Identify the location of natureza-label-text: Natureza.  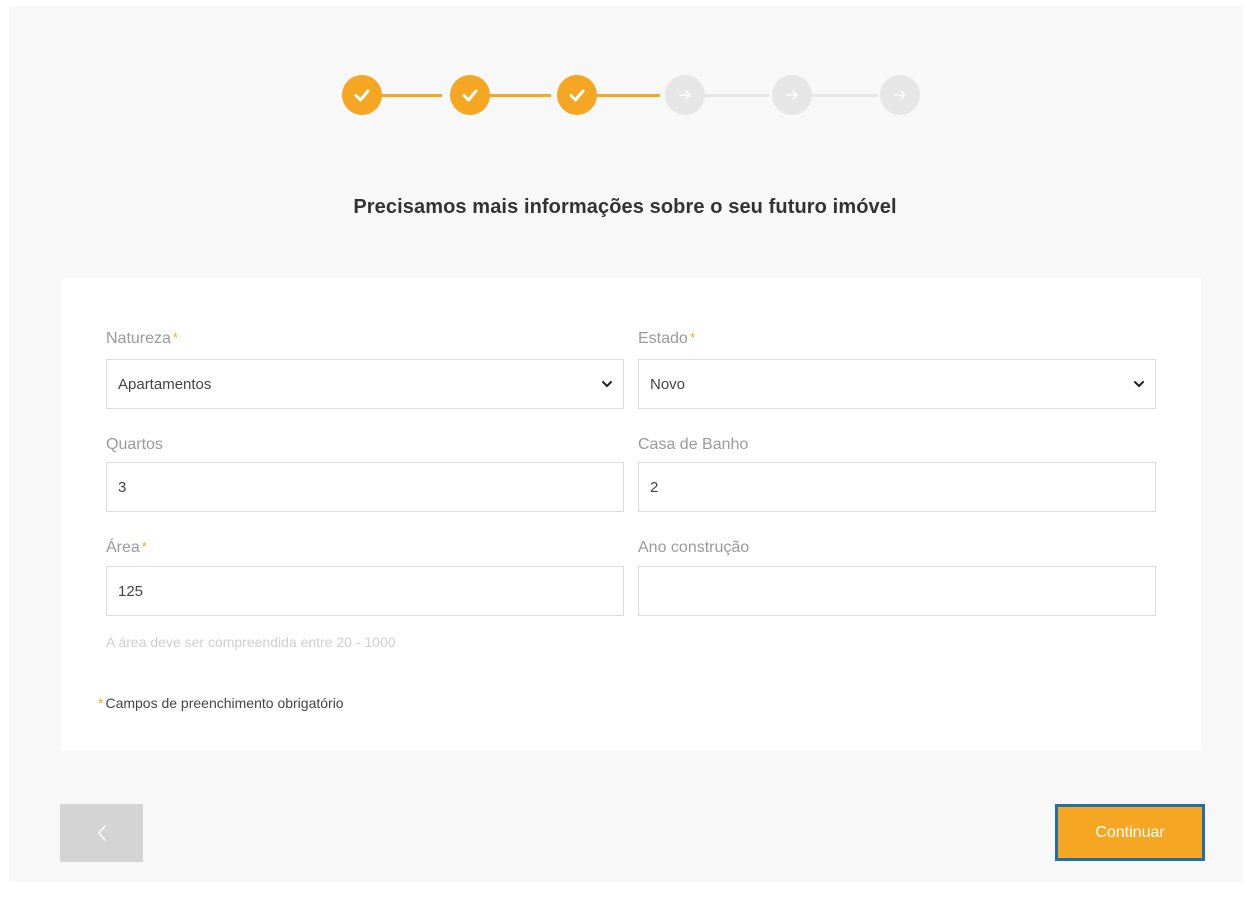
(138, 338).